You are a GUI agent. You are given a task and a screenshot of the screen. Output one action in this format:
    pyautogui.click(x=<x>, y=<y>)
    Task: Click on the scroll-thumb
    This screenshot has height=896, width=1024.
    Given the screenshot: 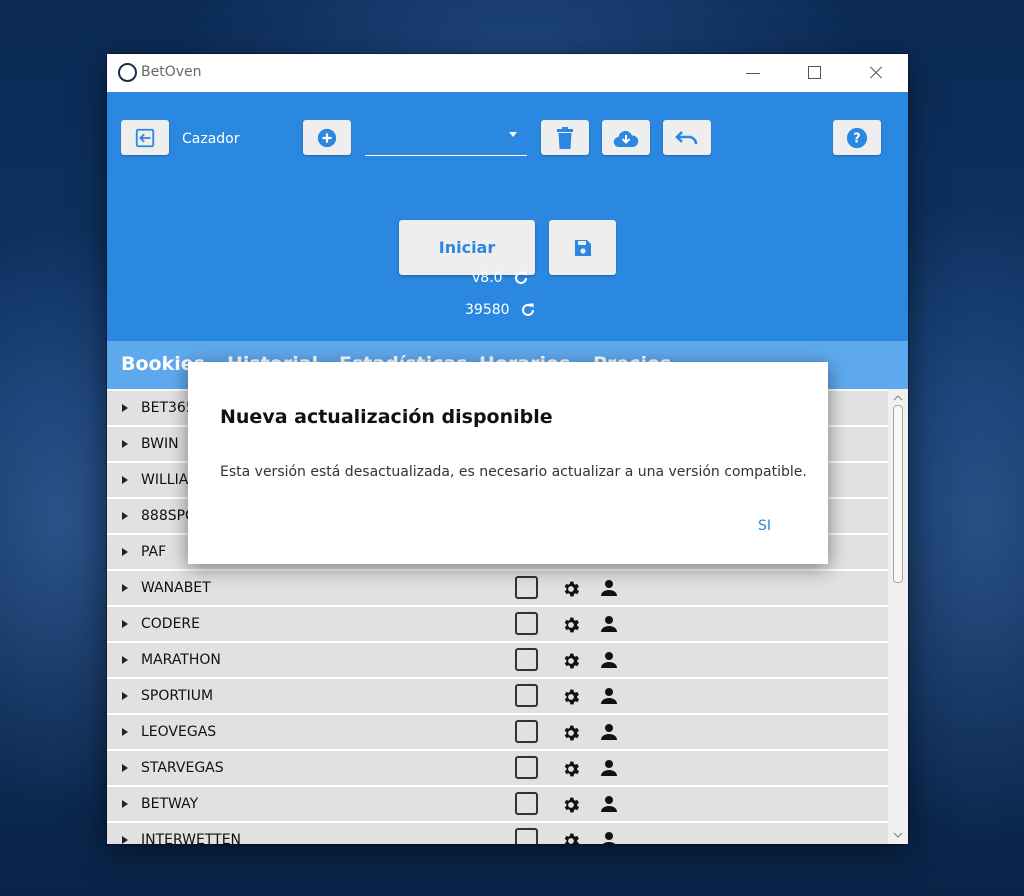 What is the action you would take?
    pyautogui.click(x=898, y=494)
    